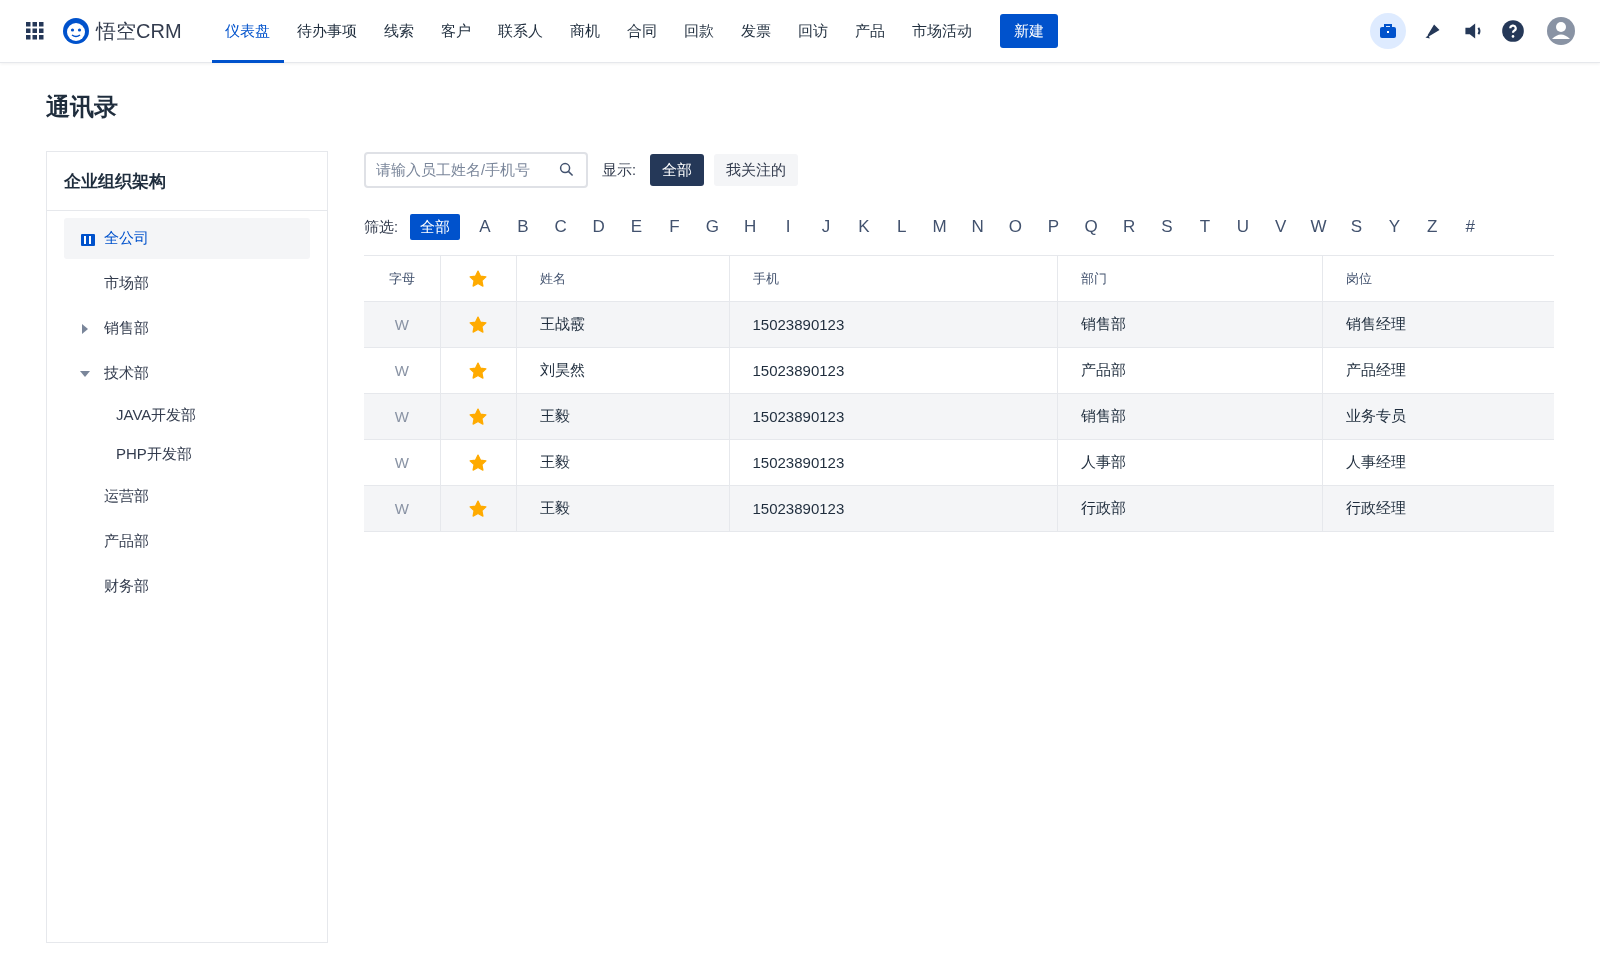  What do you see at coordinates (622, 370) in the screenshot?
I see `table-cell: 刘昊然` at bounding box center [622, 370].